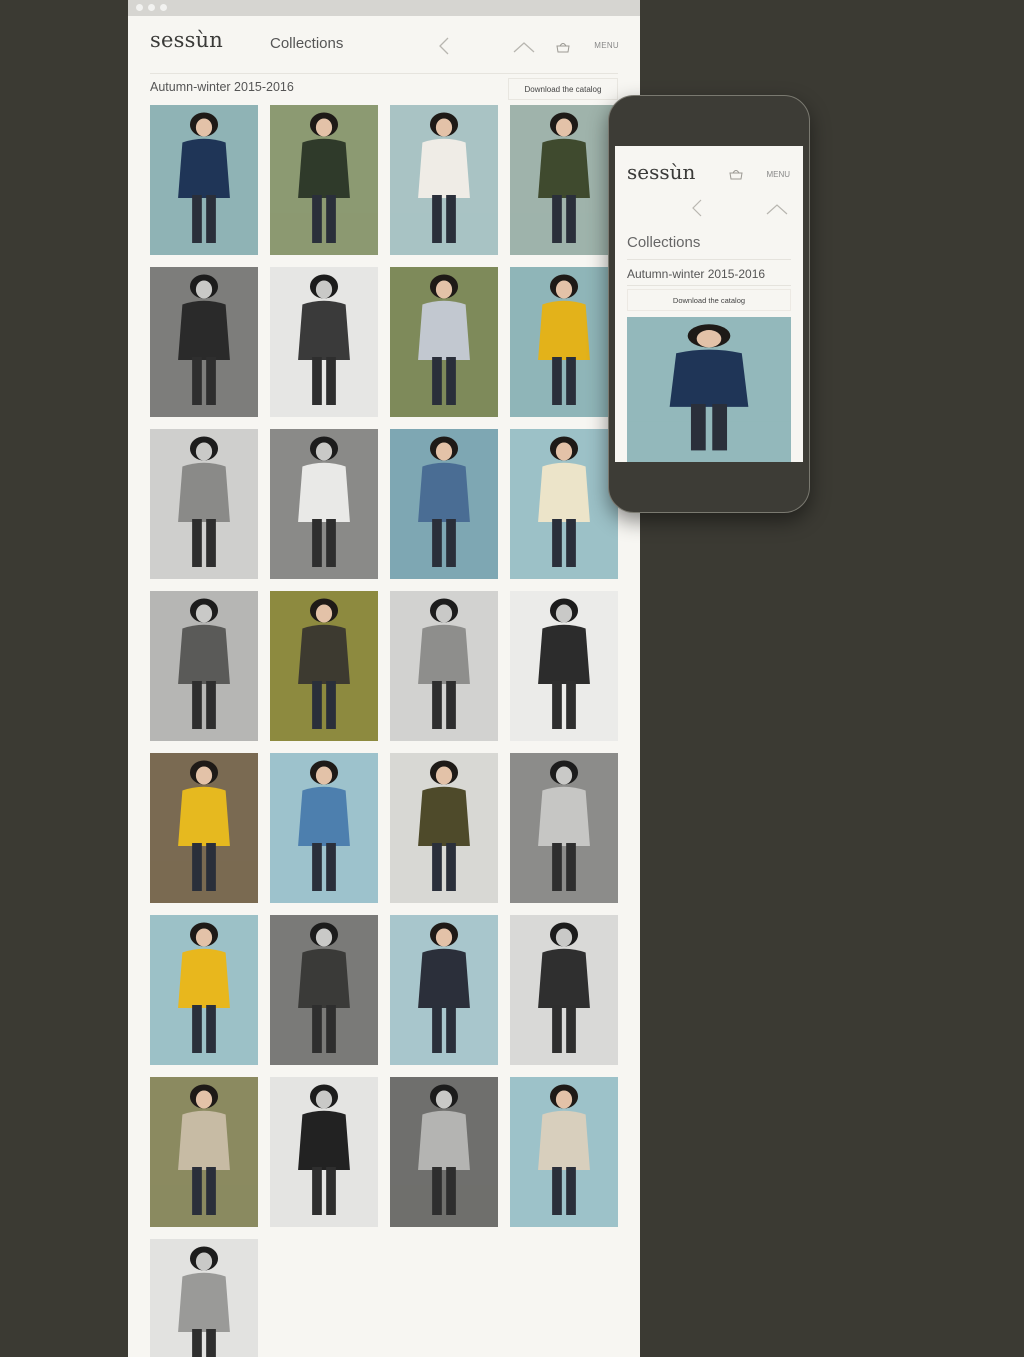 This screenshot has width=1024, height=1357. Describe the element at coordinates (384, 8) in the screenshot. I see `browser-title-bar` at that location.